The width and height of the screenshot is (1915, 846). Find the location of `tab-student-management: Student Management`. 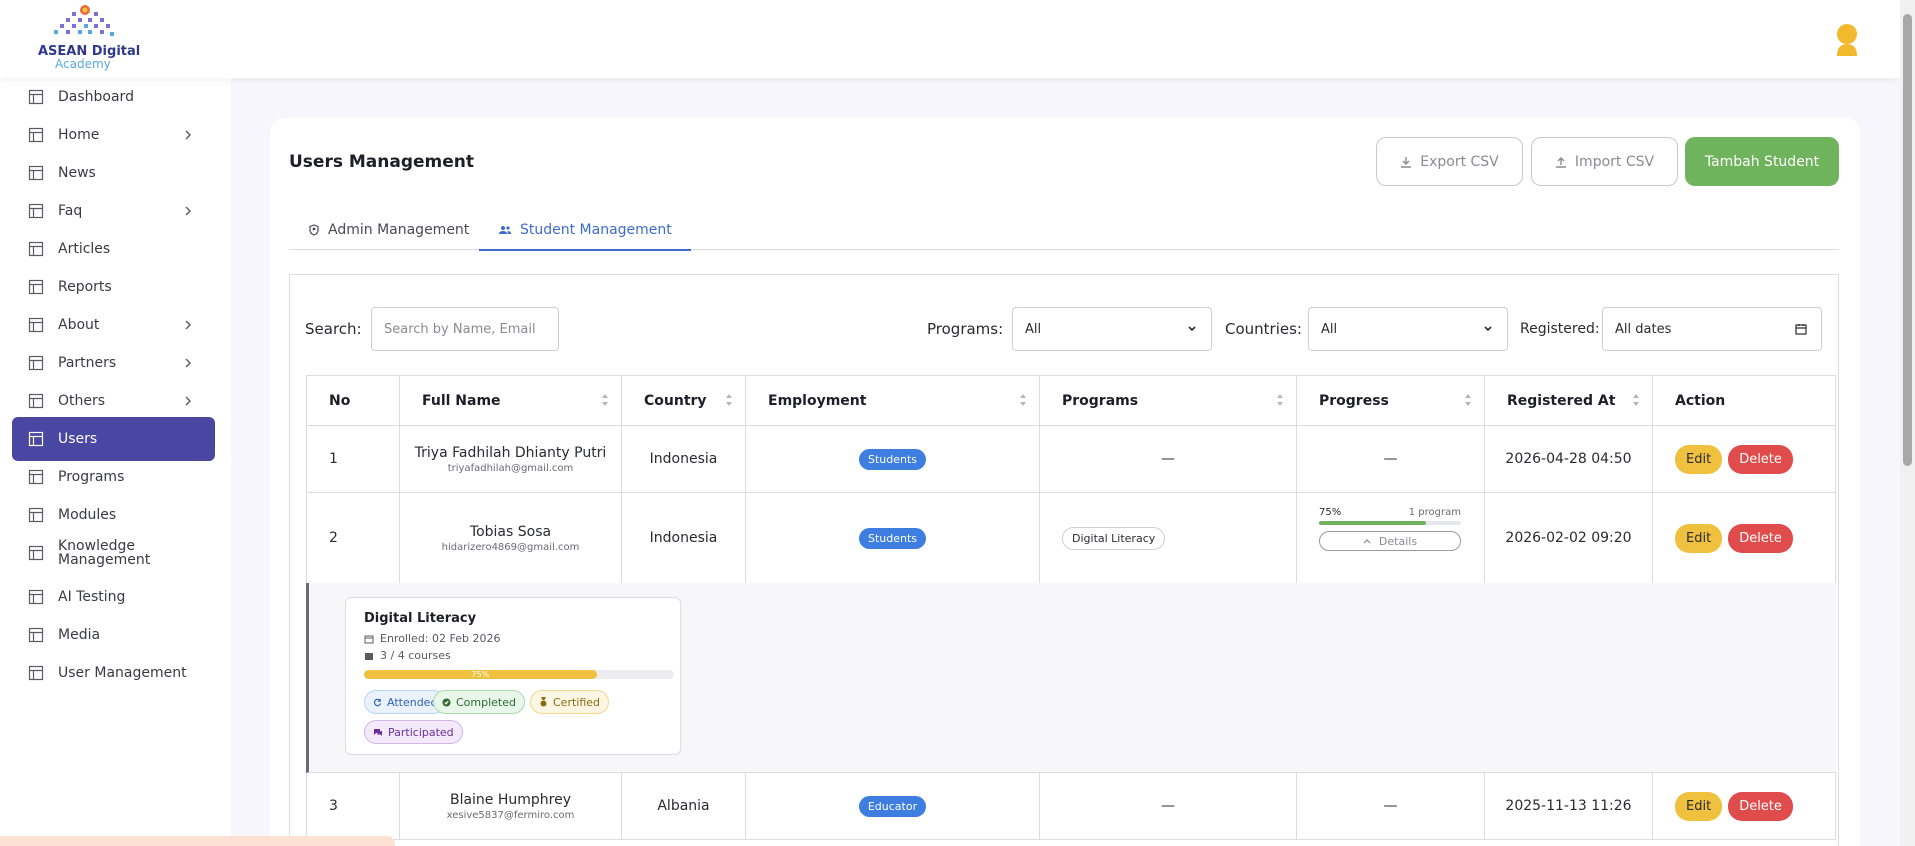

tab-student-management: Student Management is located at coordinates (585, 230).